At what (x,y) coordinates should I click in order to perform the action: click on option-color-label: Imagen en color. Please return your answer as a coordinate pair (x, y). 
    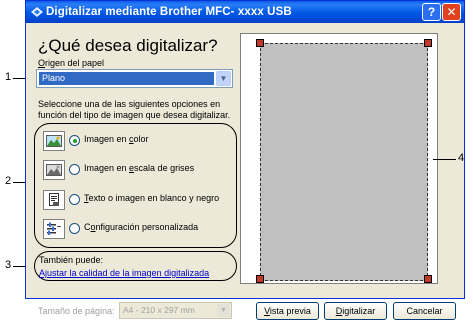
    Looking at the image, I should click on (116, 139).